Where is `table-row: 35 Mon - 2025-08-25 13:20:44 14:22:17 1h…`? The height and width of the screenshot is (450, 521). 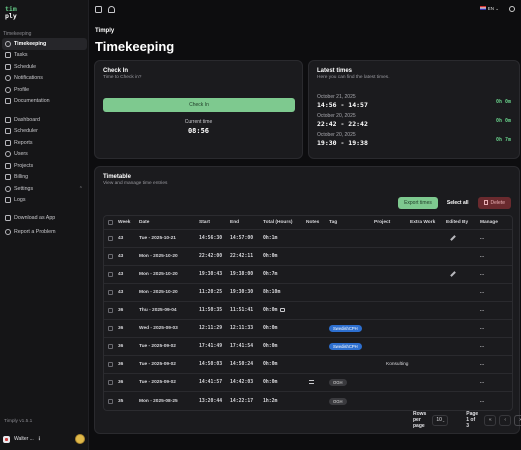 table-row: 35 Mon - 2025-08-25 13:20:44 14:22:17 1h… is located at coordinates (308, 401).